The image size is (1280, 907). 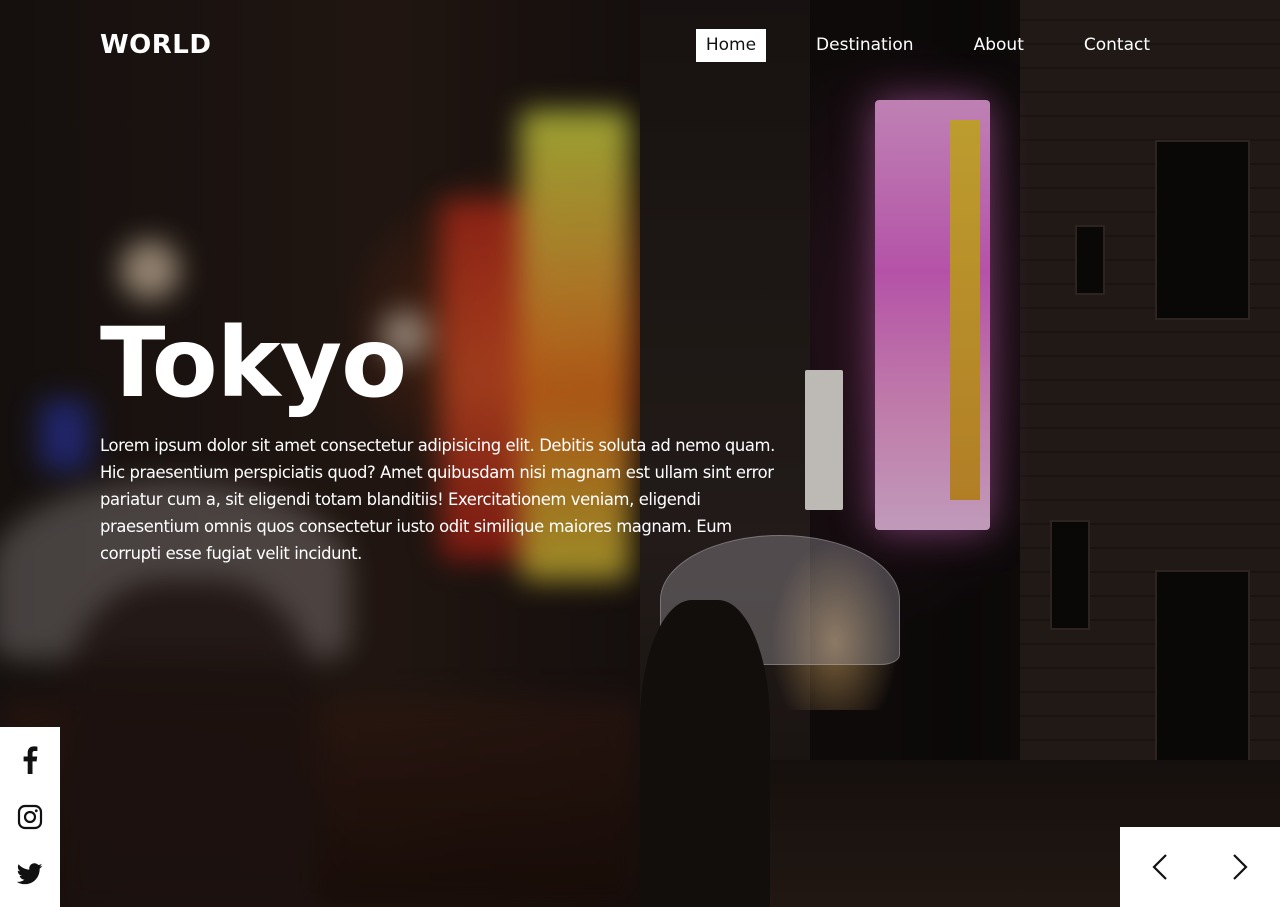 What do you see at coordinates (1200, 867) in the screenshot?
I see `slider-controls` at bounding box center [1200, 867].